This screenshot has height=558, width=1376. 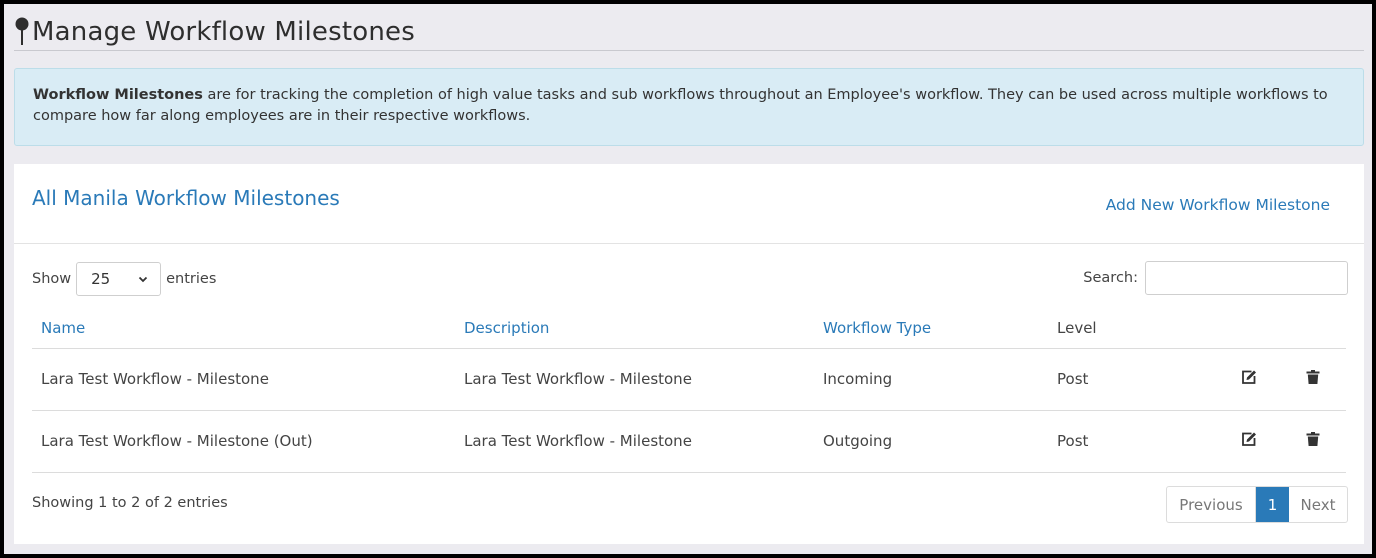 I want to click on alert-bold-text: Workflow Milestones, so click(x=118, y=95).